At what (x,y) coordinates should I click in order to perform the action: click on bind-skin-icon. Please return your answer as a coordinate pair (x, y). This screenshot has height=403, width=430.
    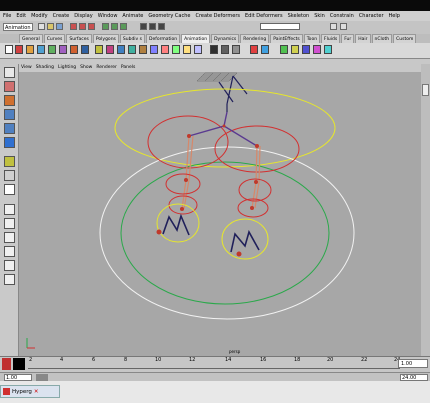
    Looking at the image, I should click on (132, 49).